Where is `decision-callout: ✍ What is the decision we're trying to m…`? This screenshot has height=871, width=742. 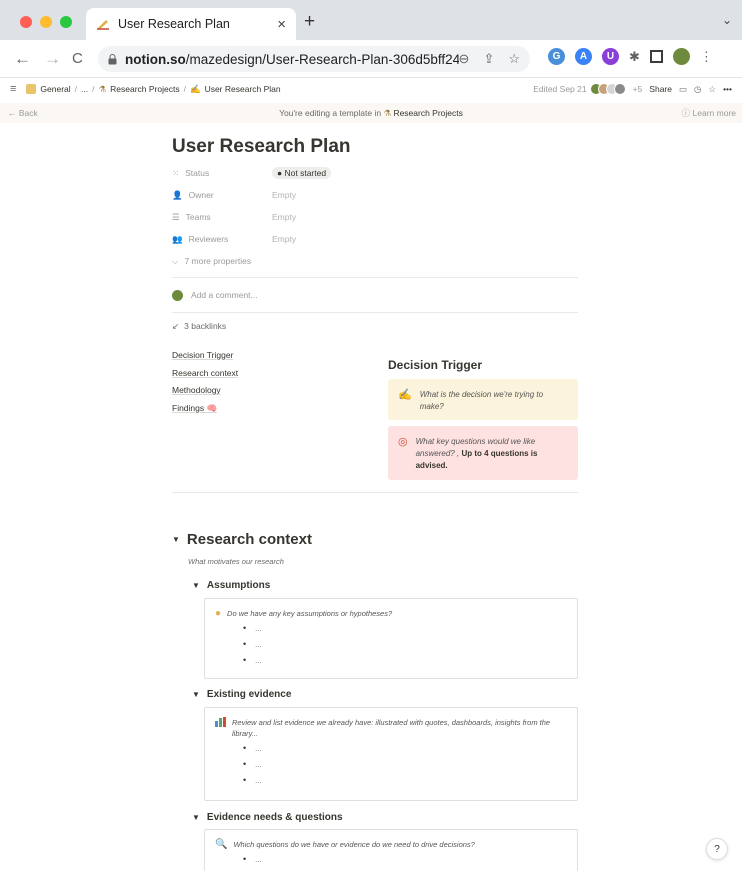 decision-callout: ✍ What is the decision we're trying to m… is located at coordinates (483, 399).